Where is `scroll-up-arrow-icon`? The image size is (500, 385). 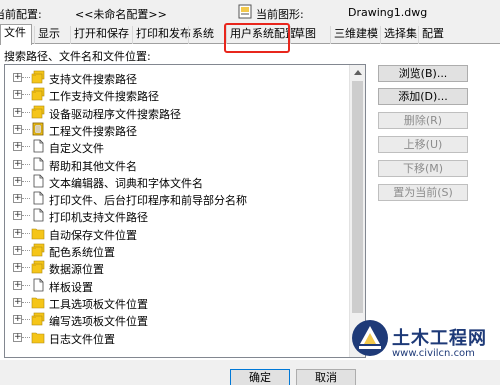
scroll-up-arrow-icon is located at coordinates (358, 72).